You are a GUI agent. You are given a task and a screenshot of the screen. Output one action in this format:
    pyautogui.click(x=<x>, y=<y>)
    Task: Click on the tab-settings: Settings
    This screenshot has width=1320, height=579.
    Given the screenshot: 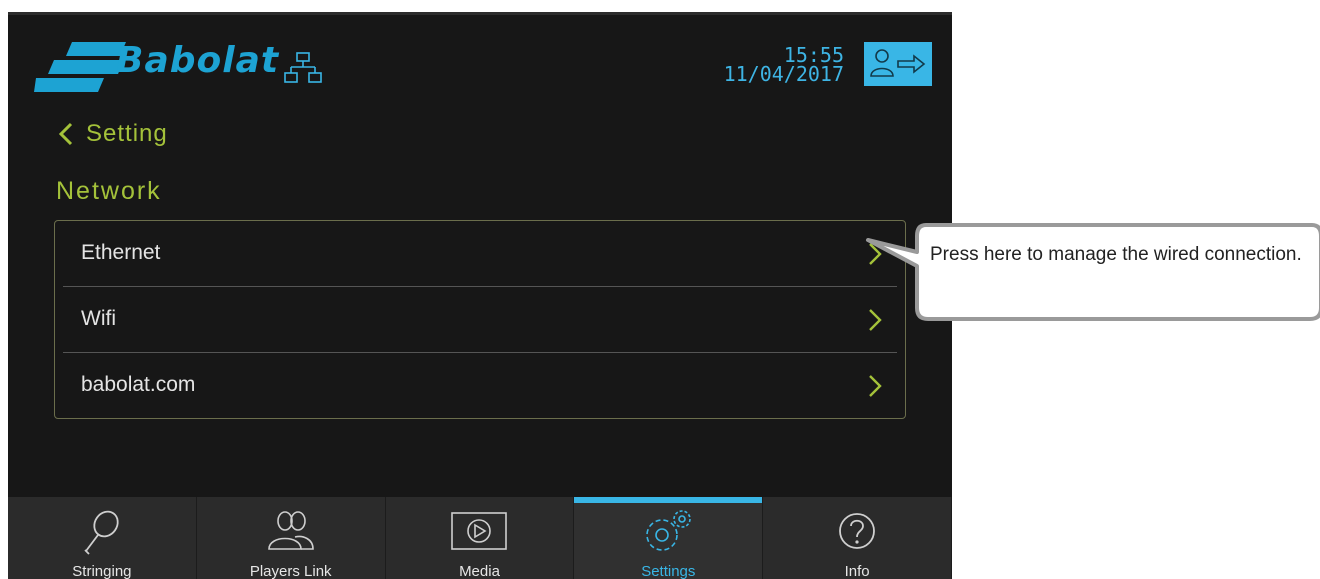 What is the action you would take?
    pyautogui.click(x=669, y=538)
    